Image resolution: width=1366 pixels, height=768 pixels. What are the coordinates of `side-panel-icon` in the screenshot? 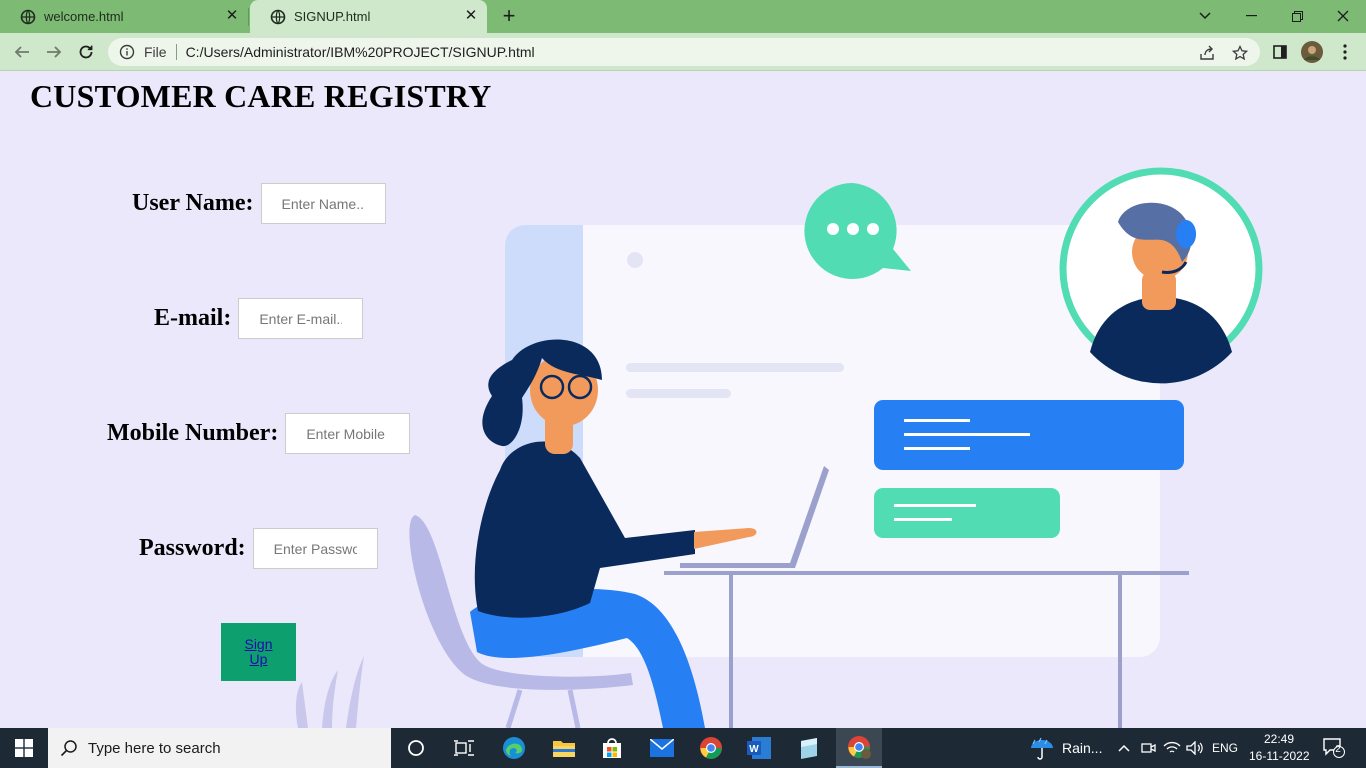 It's located at (1280, 52).